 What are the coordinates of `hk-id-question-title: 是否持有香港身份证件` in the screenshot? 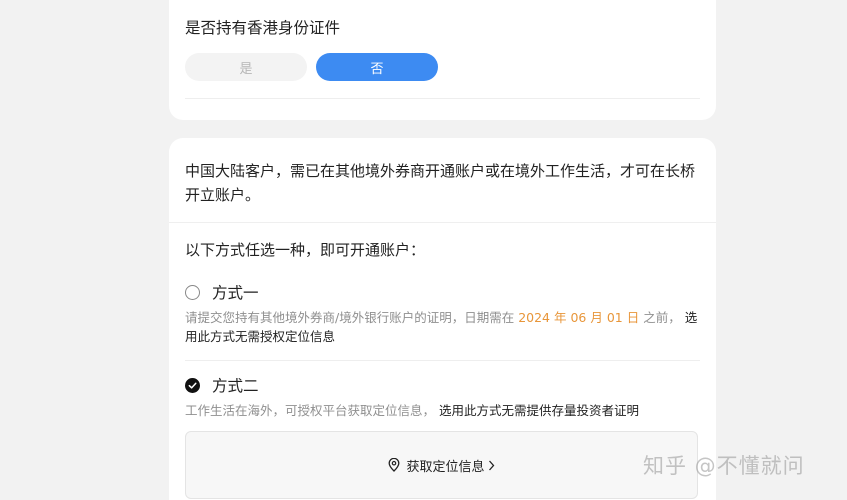 It's located at (263, 28).